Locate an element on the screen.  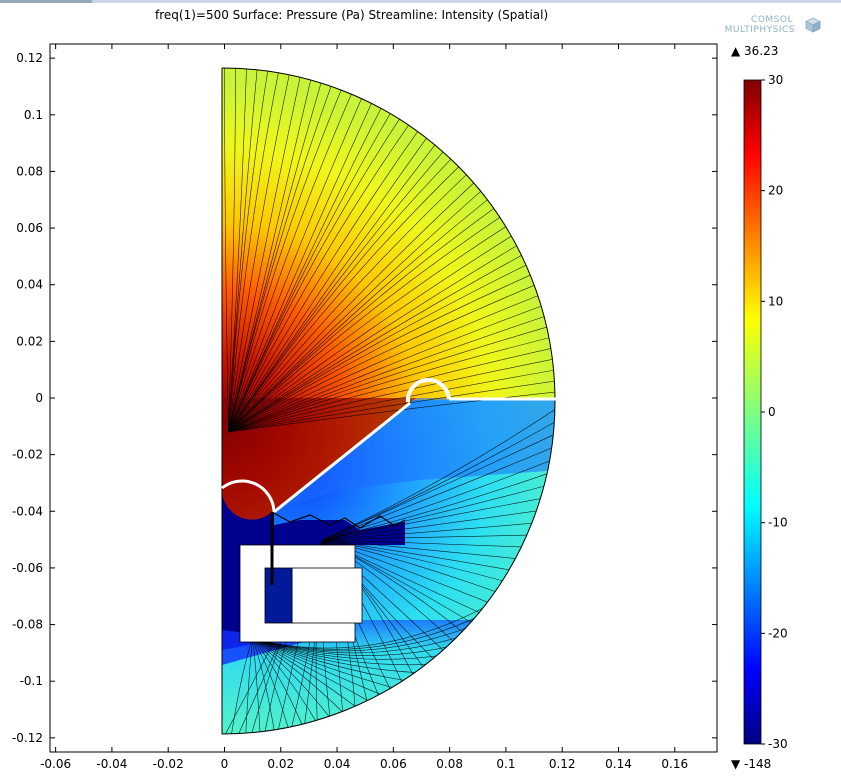
y-tick-label: -0.04 is located at coordinates (27, 511).